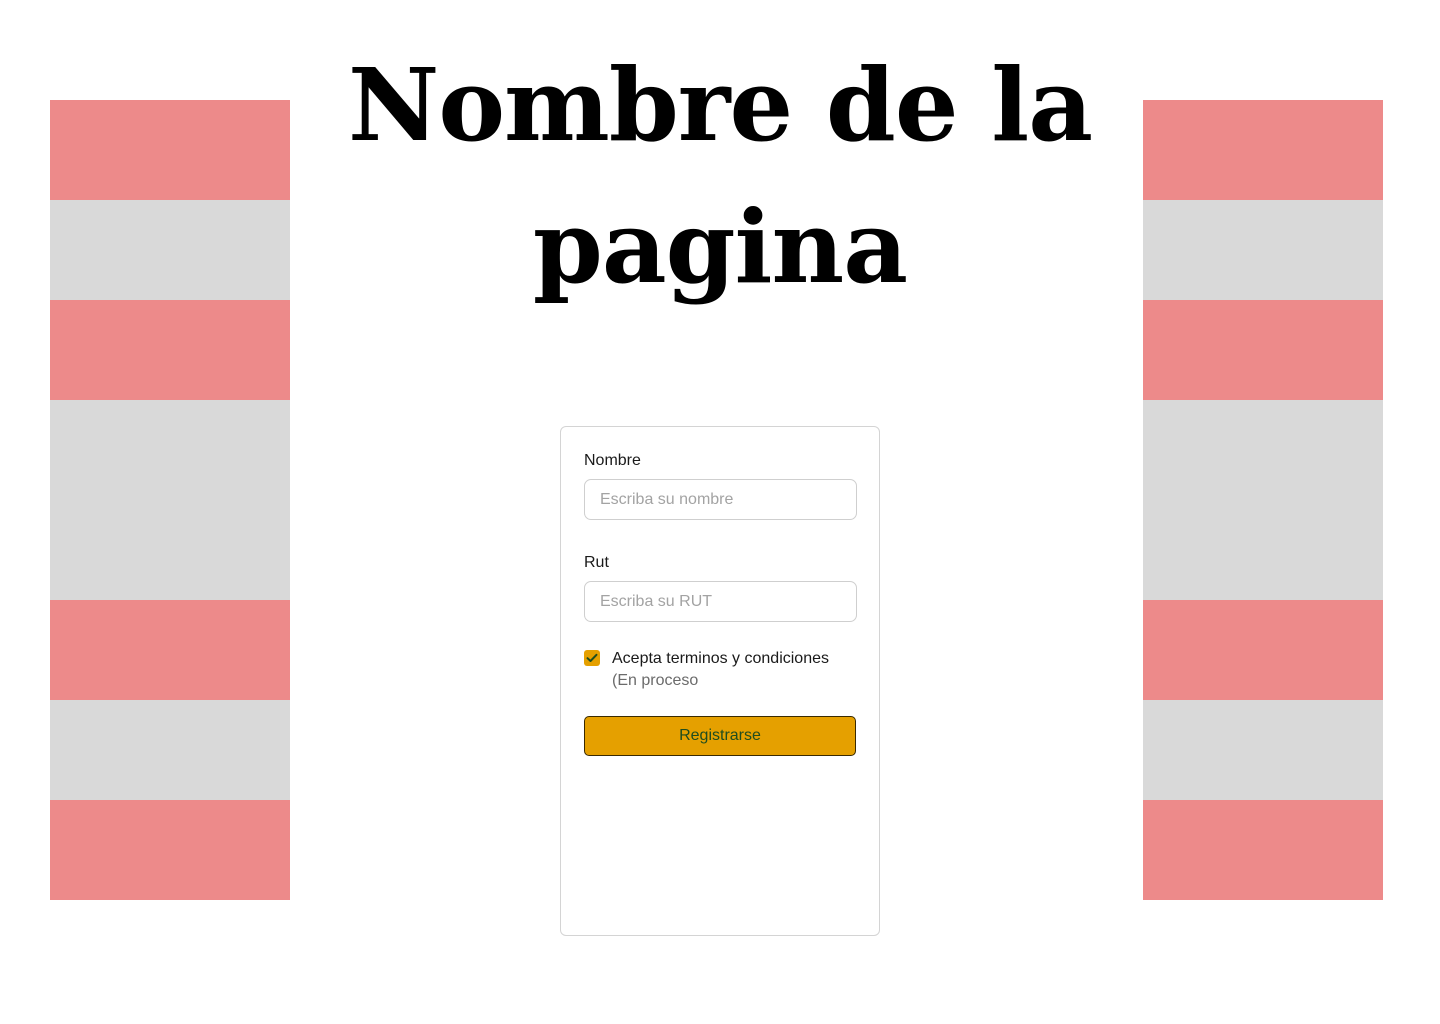 Image resolution: width=1440 pixels, height=1024 pixels. I want to click on terms-label: Acepta terminos y condiciones, so click(720, 659).